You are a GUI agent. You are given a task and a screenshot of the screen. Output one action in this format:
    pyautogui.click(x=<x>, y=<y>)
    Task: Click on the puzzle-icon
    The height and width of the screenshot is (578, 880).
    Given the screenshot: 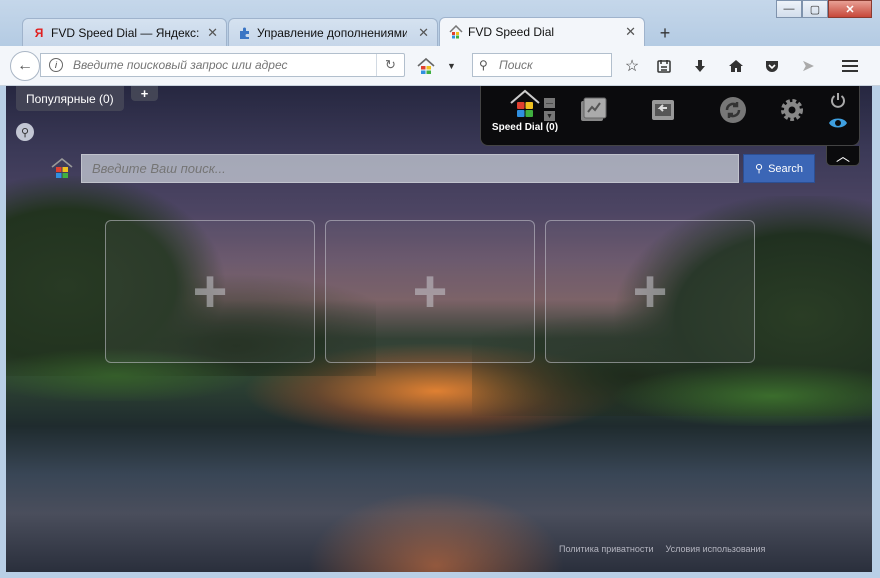 What is the action you would take?
    pyautogui.click(x=245, y=33)
    